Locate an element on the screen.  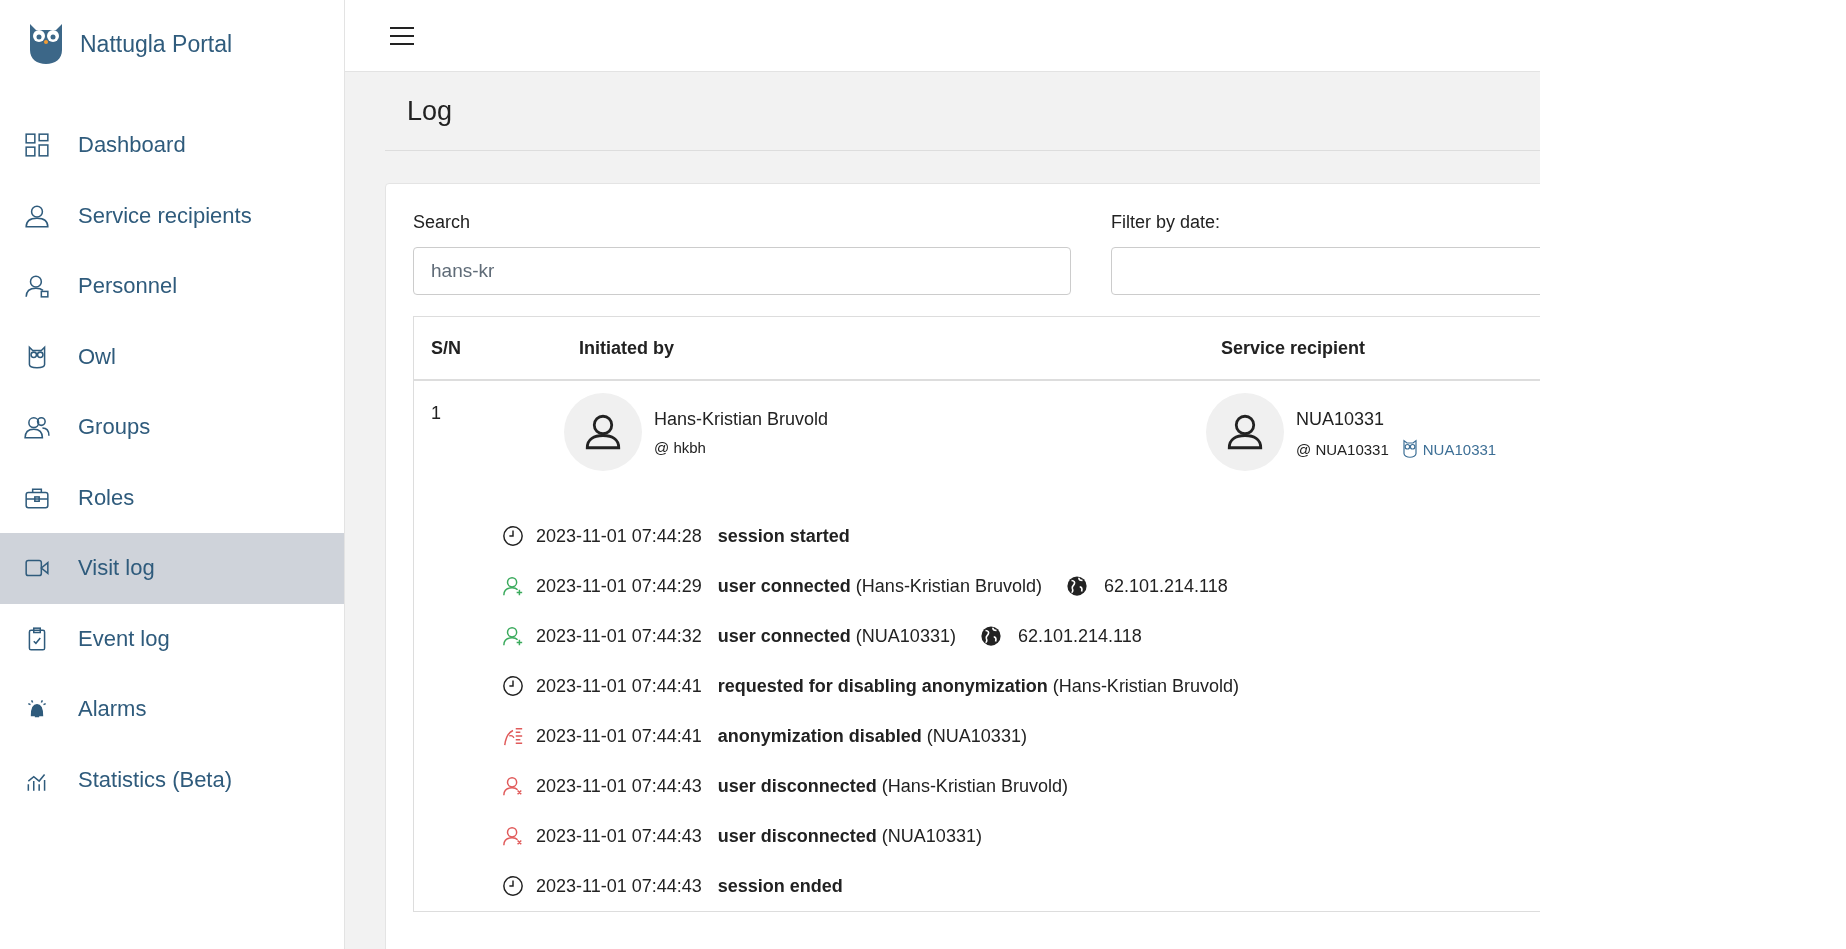
page-title: Log is located at coordinates (430, 111).